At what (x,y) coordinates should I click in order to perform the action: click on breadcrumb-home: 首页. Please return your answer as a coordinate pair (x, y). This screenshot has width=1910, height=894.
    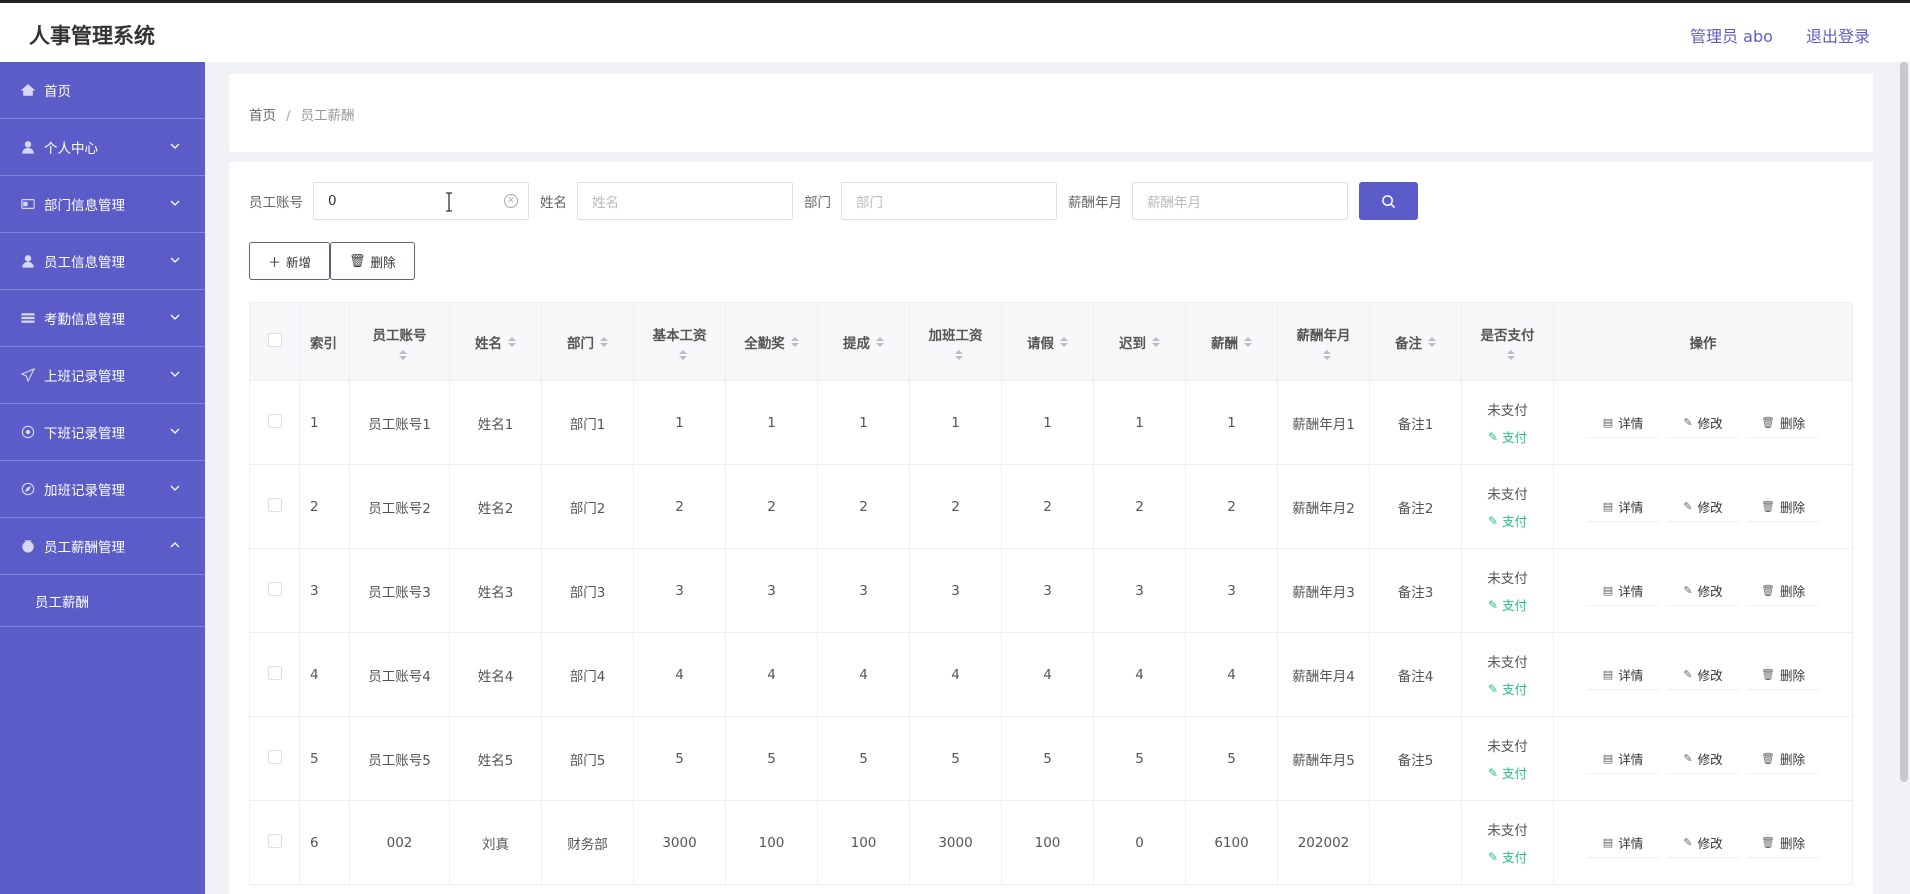
    Looking at the image, I should click on (262, 116).